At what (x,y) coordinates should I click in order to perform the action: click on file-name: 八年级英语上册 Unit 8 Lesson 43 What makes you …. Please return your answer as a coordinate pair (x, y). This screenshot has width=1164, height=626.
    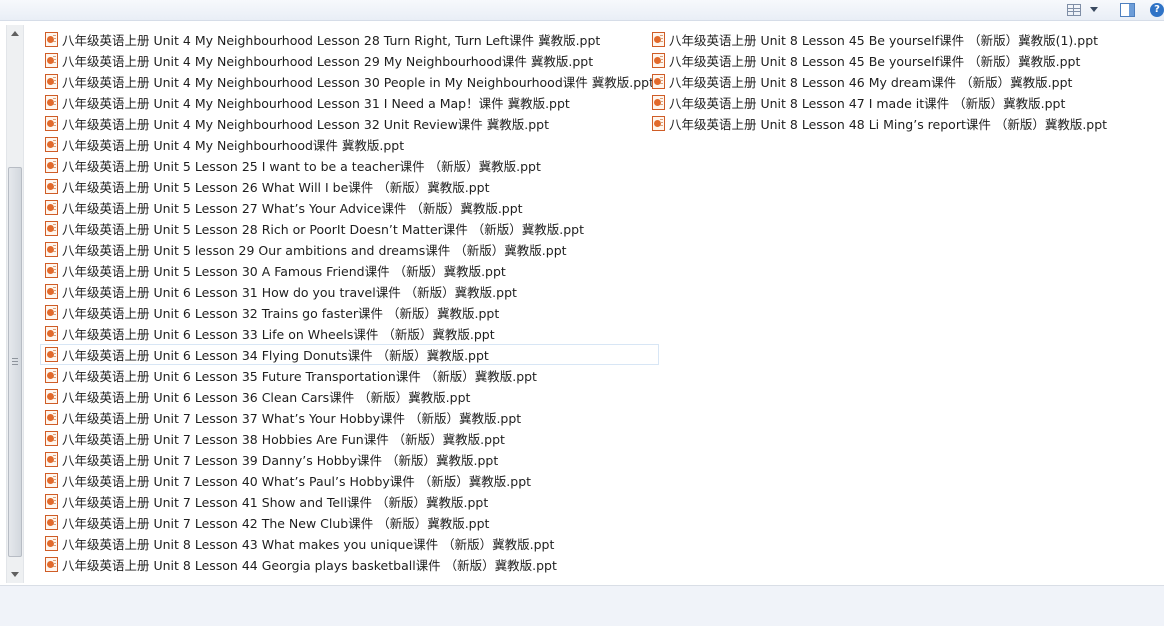
    Looking at the image, I should click on (308, 544).